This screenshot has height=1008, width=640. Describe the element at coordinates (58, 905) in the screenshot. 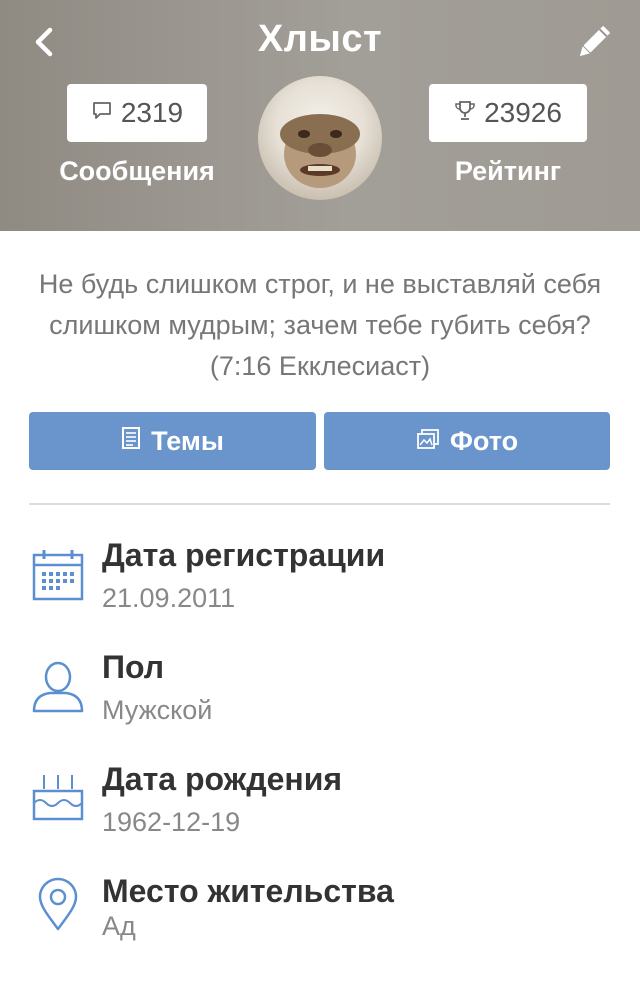

I see `location-pin-icon` at that location.